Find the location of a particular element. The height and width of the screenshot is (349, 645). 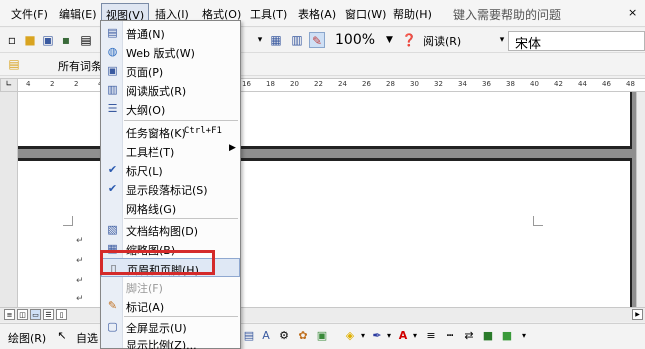

line-style-icon: ≡ is located at coordinates (431, 336).